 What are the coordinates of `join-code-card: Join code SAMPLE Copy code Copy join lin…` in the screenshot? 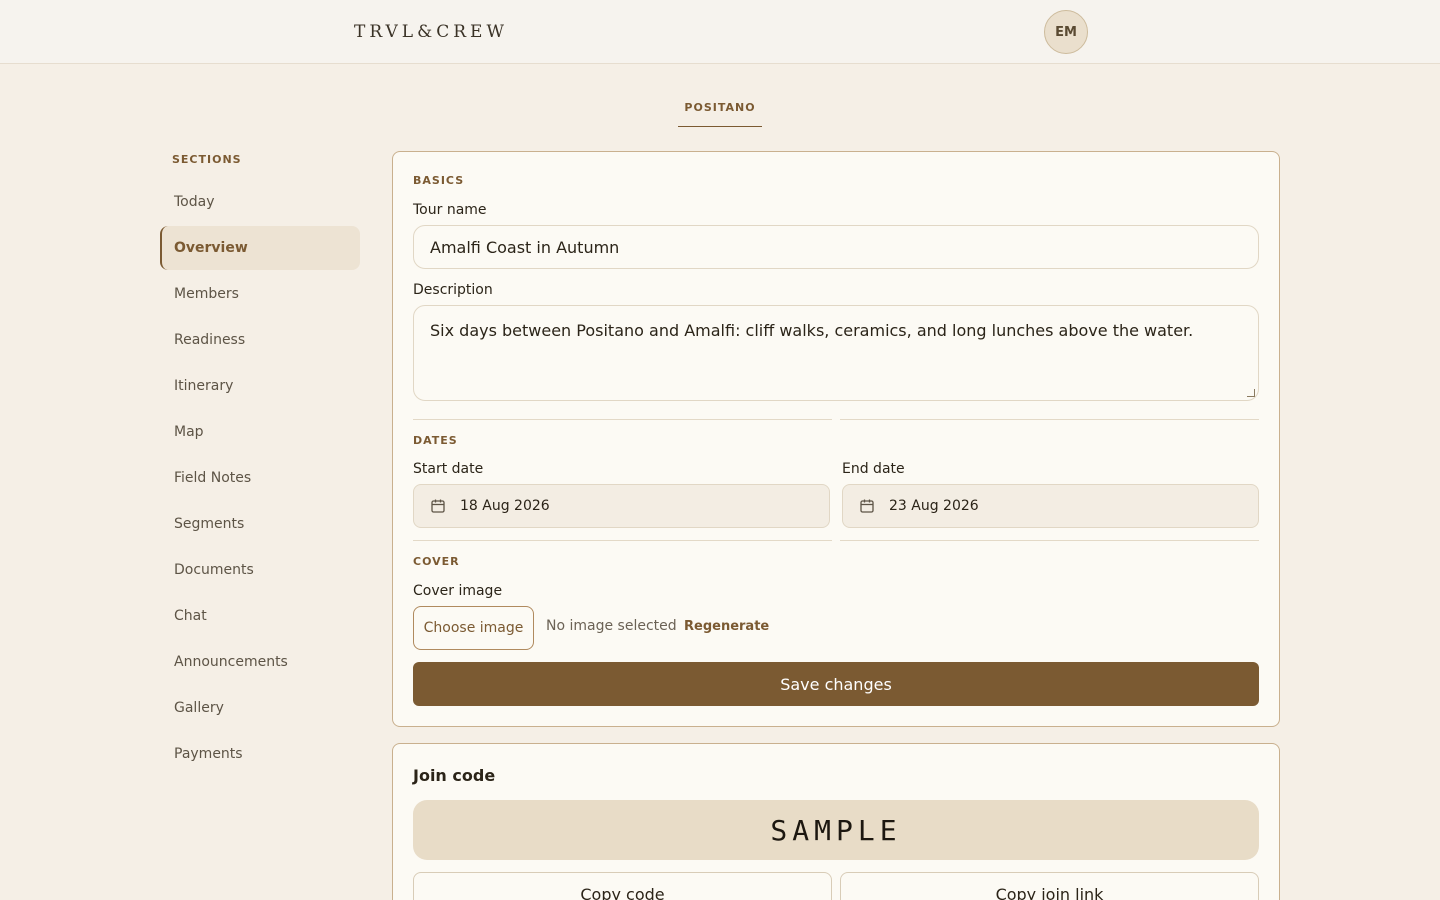 It's located at (836, 821).